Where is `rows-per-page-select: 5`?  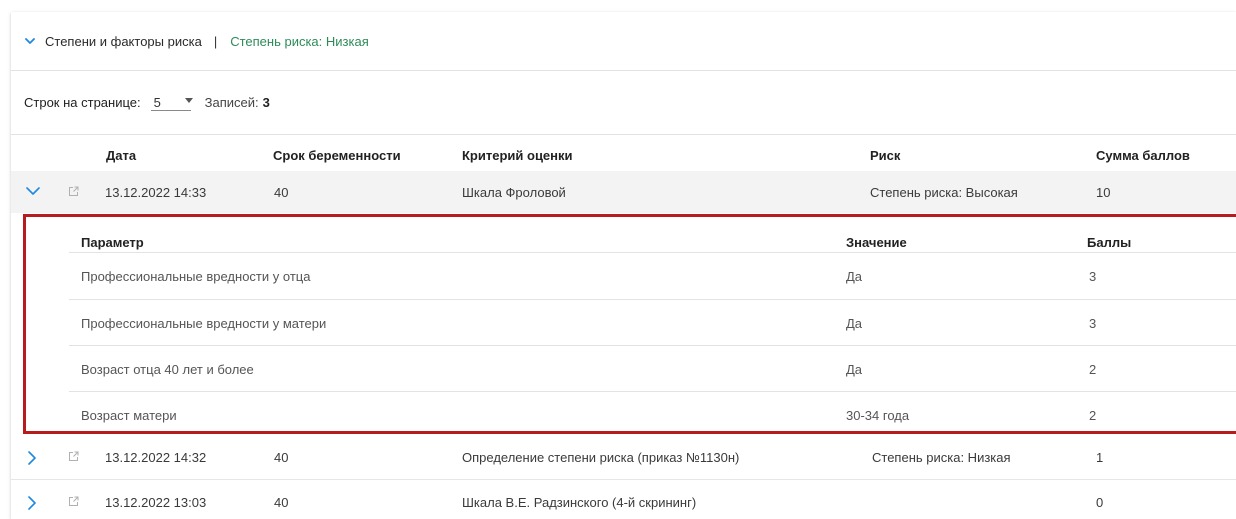
rows-per-page-select: 5 is located at coordinates (171, 101).